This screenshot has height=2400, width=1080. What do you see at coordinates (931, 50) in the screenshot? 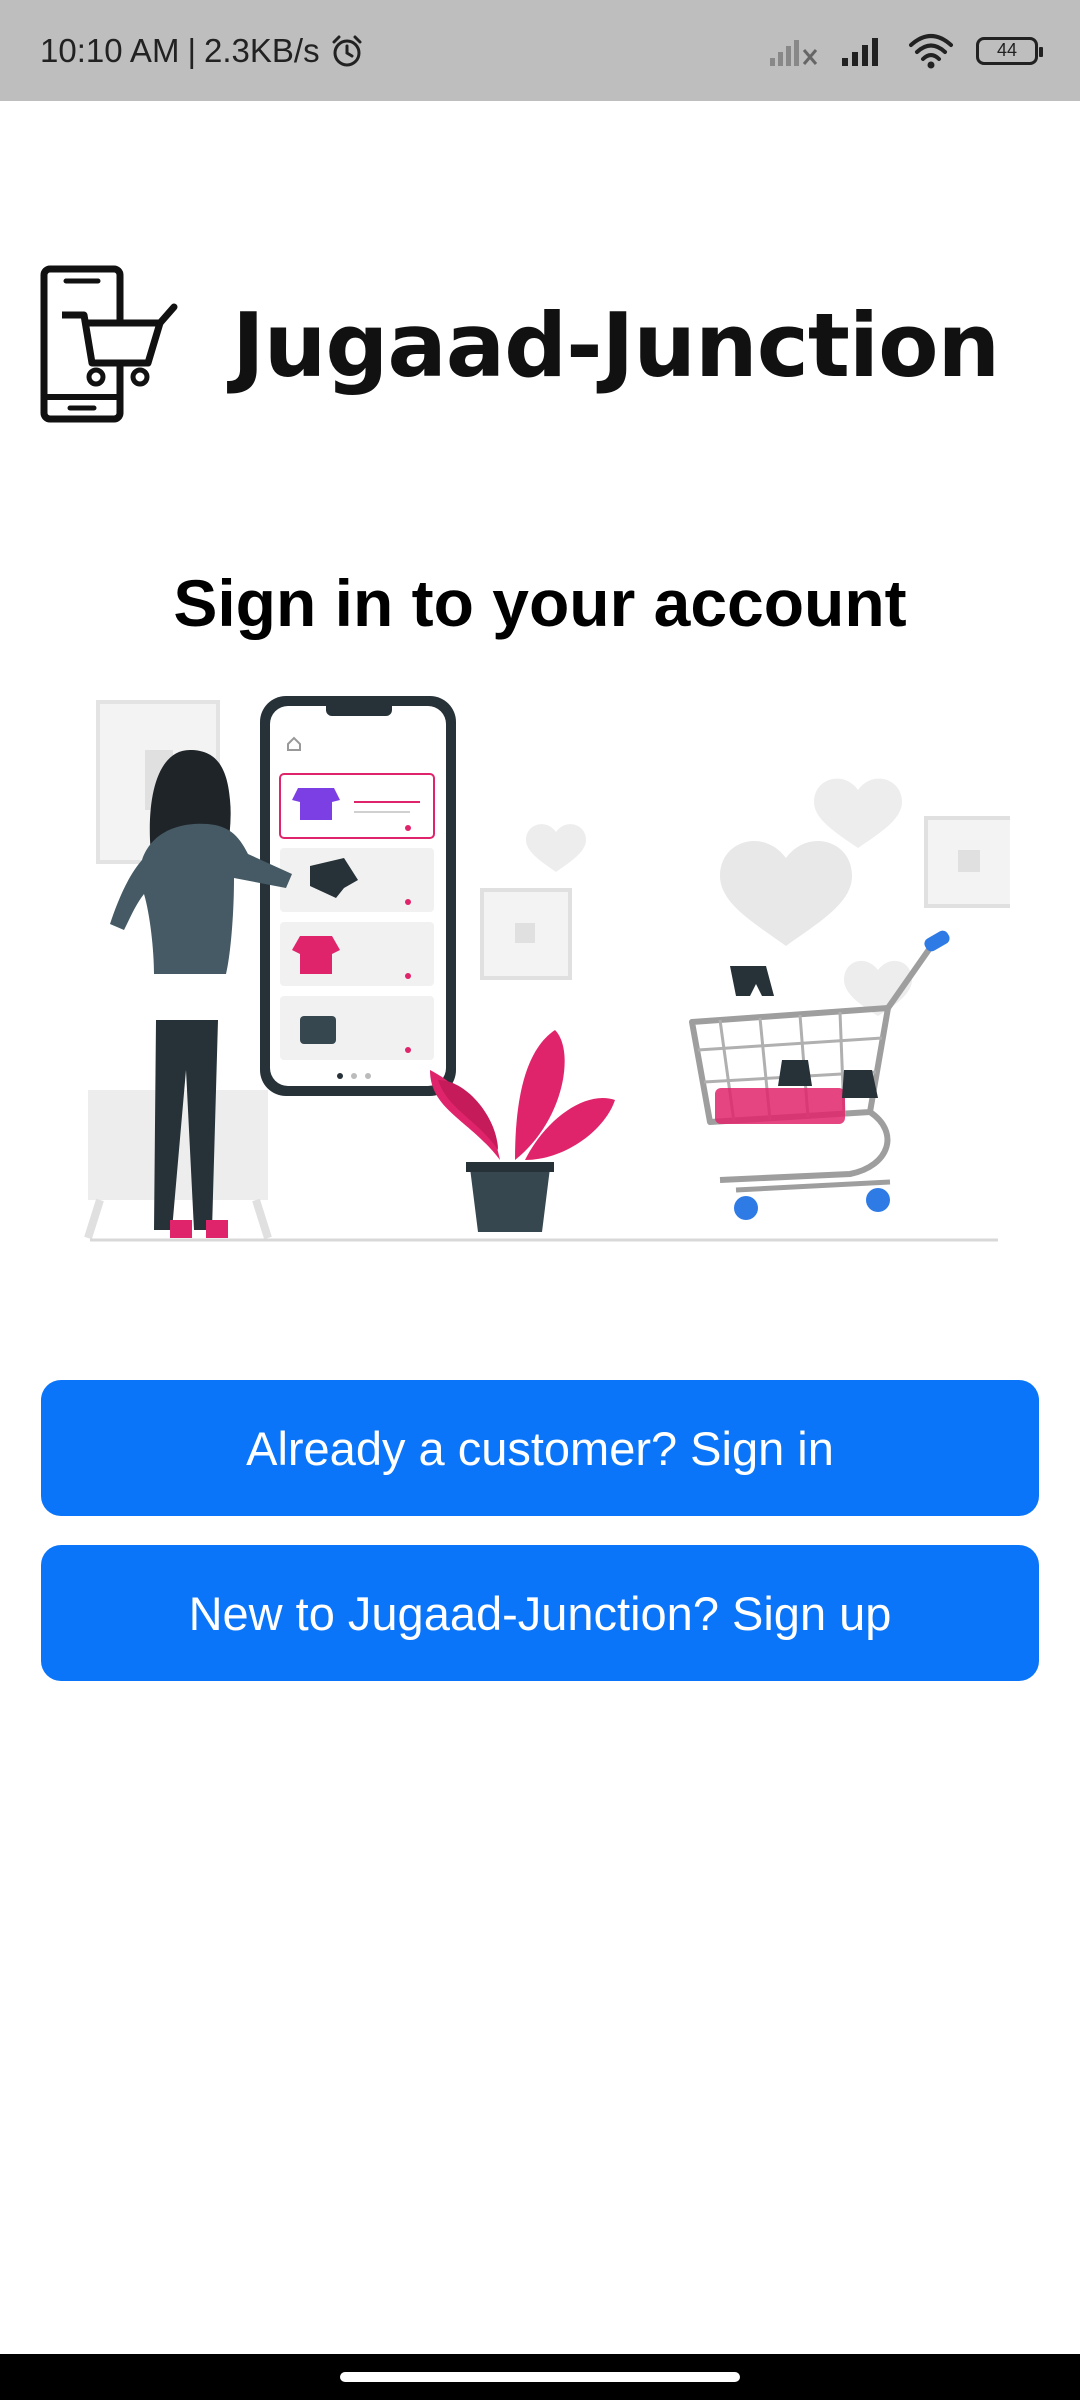
I see `wifi-icon` at bounding box center [931, 50].